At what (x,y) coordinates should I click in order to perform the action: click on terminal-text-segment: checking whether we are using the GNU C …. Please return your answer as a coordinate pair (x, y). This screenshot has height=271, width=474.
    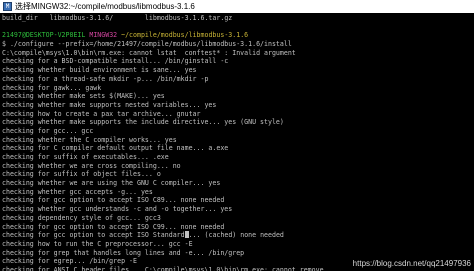
    Looking at the image, I should click on (111, 183).